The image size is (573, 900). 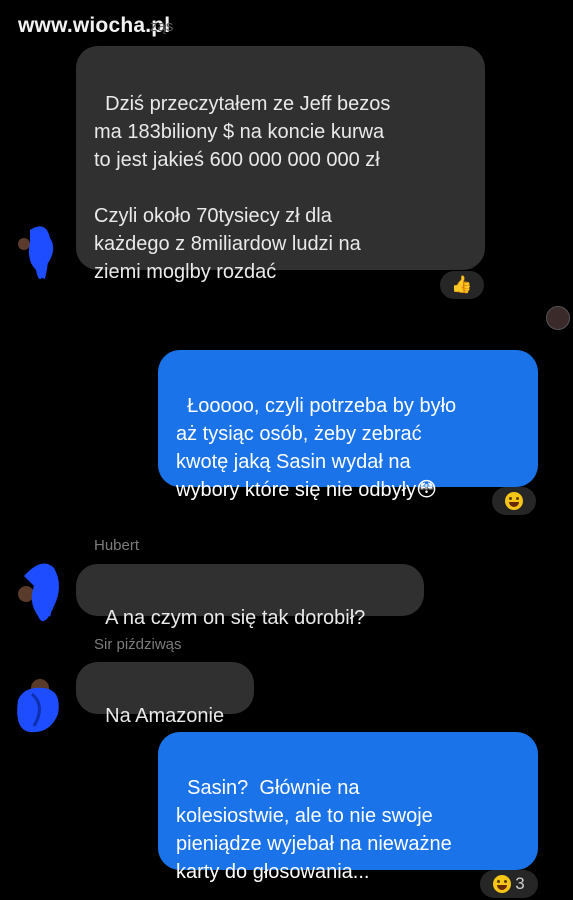 What do you see at coordinates (94, 25) in the screenshot?
I see `watermark: www.wiocha.pl` at bounding box center [94, 25].